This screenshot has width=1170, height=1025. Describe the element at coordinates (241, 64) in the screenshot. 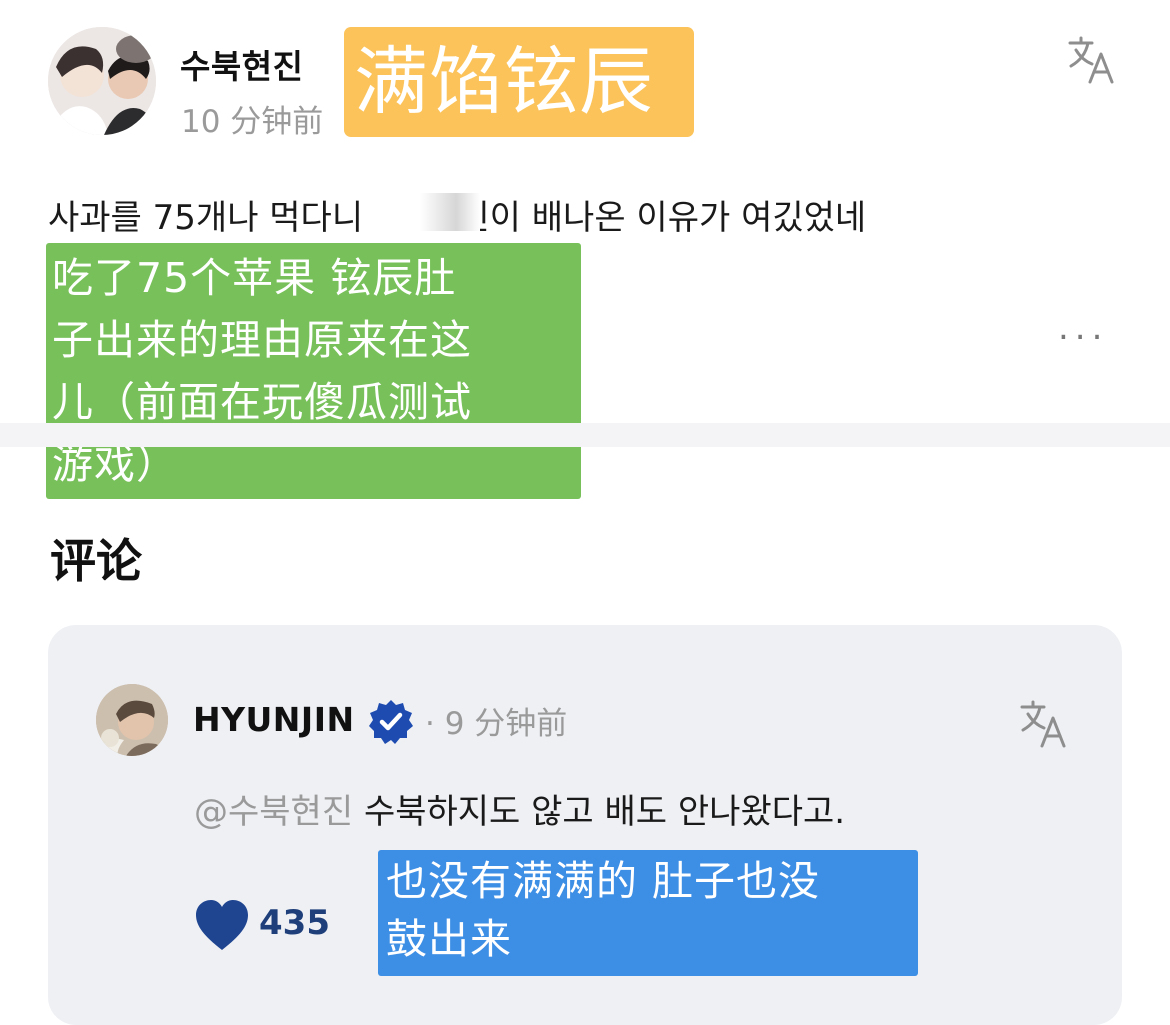

I see `post-username: 수북현진` at that location.